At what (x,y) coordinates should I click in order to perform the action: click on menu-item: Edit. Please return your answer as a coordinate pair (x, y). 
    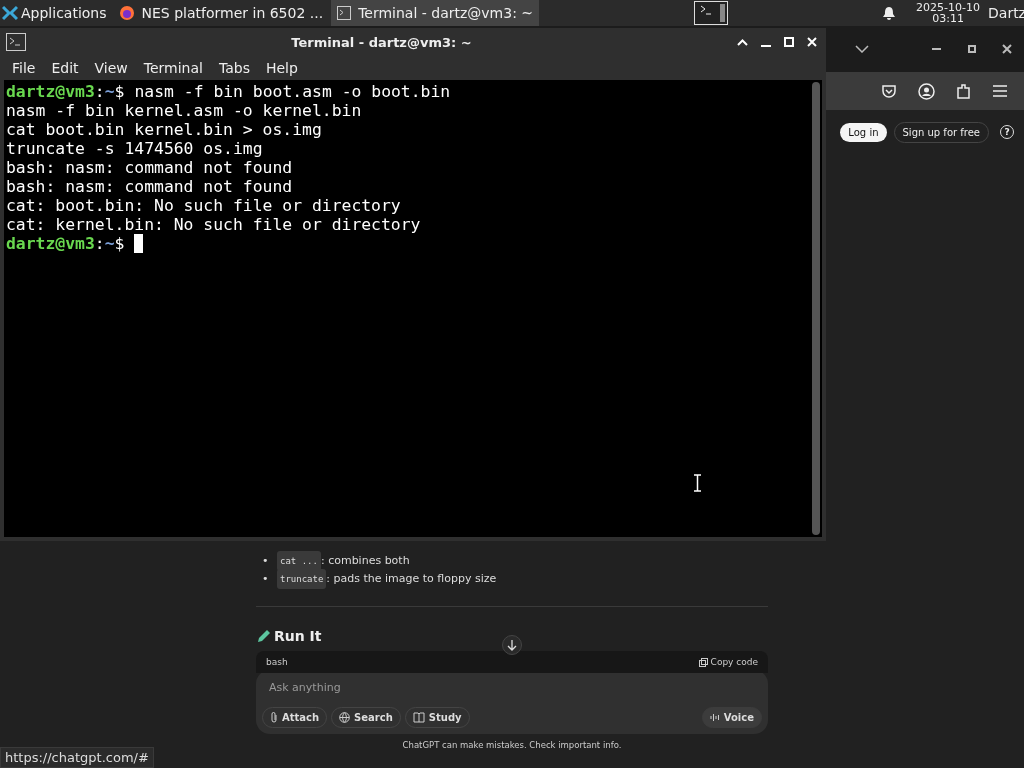
    Looking at the image, I should click on (65, 68).